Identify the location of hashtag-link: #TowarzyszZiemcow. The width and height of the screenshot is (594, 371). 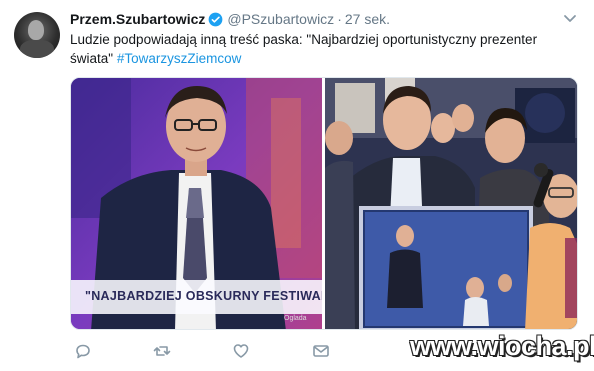
(179, 58).